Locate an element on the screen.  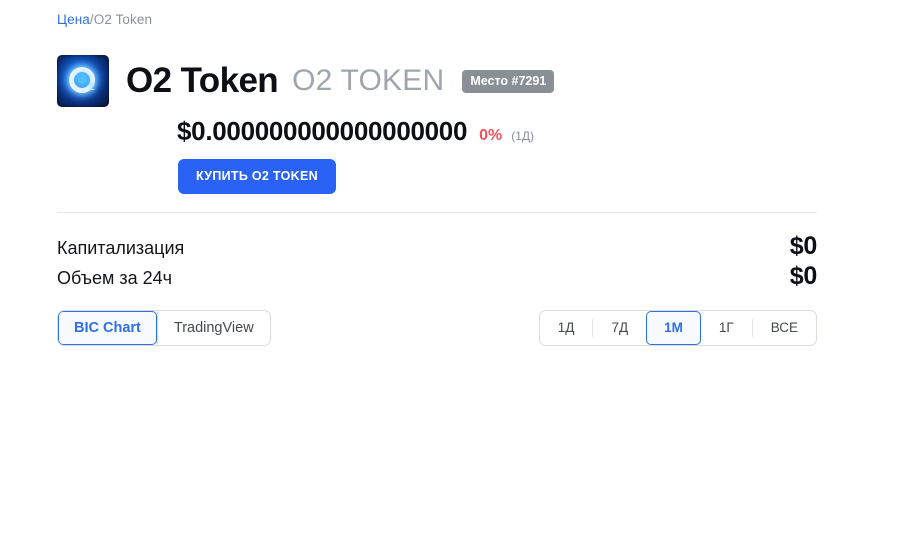
breadcrumb-link-price: Цена is located at coordinates (73, 19).